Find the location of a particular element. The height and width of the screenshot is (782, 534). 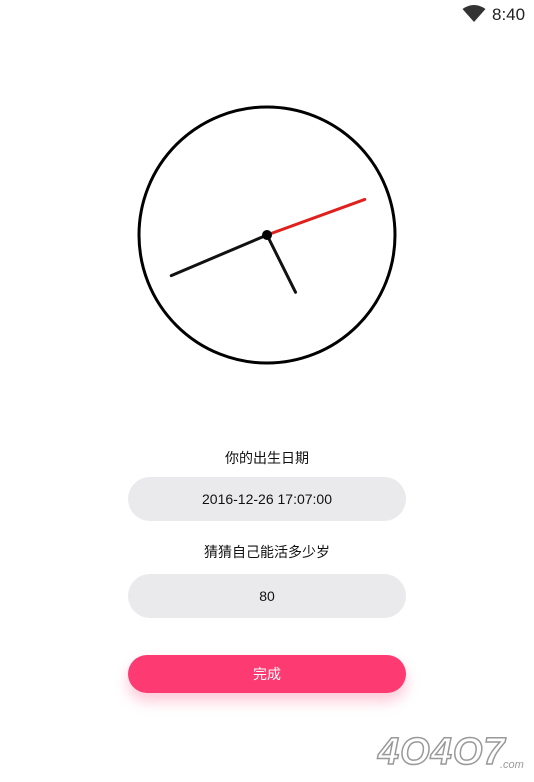

svg-text: 4O4O7 is located at coordinates (441, 752).